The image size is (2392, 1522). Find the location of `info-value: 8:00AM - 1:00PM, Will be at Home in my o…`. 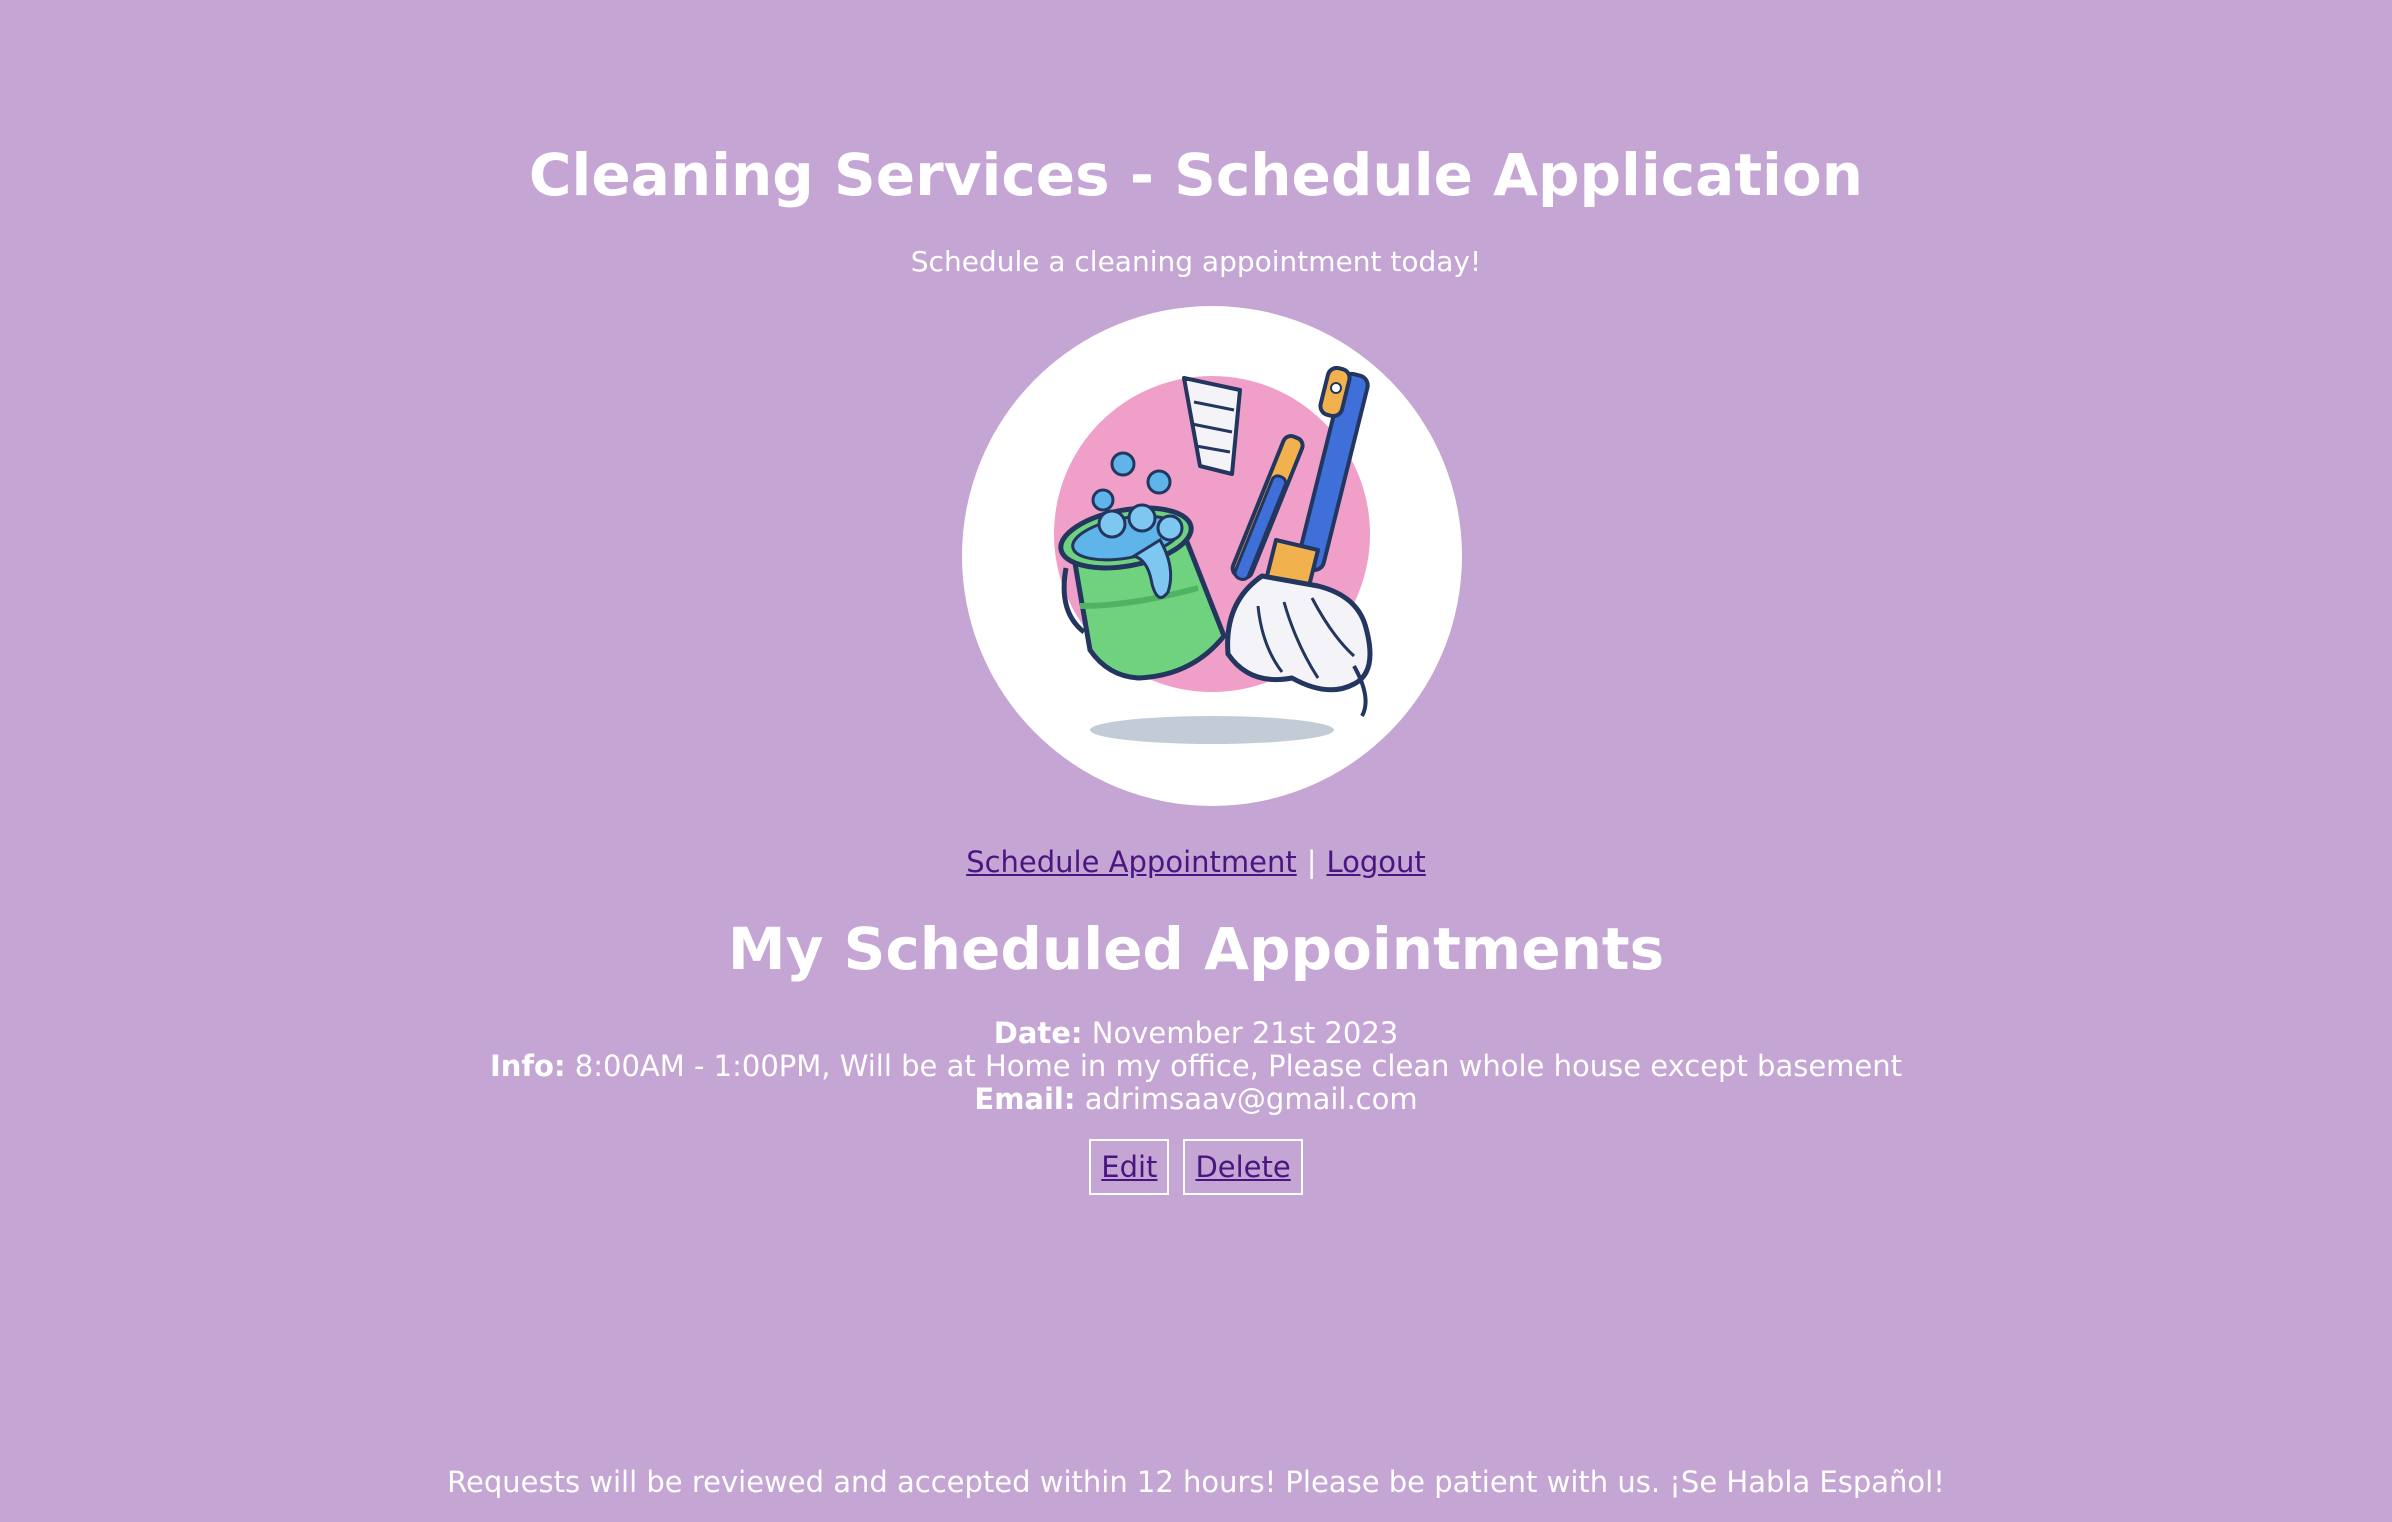

info-value: 8:00AM - 1:00PM, Will be at Home in my o… is located at coordinates (1238, 1066).